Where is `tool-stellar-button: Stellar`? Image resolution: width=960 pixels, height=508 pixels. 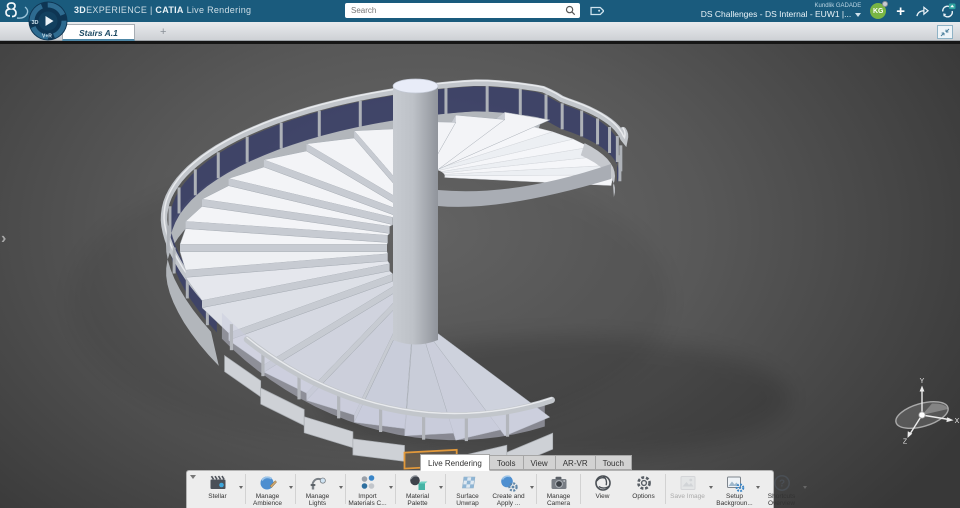 tool-stellar-button: Stellar is located at coordinates (217, 486).